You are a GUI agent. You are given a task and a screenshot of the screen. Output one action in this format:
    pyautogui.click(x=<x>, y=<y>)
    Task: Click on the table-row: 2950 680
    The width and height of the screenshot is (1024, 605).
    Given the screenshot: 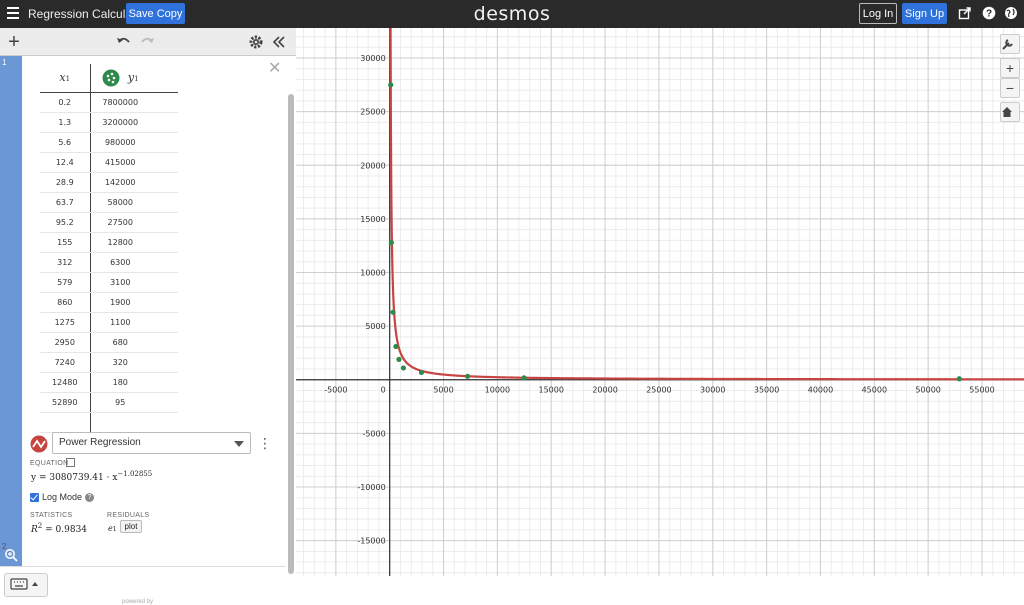 What is the action you would take?
    pyautogui.click(x=109, y=342)
    